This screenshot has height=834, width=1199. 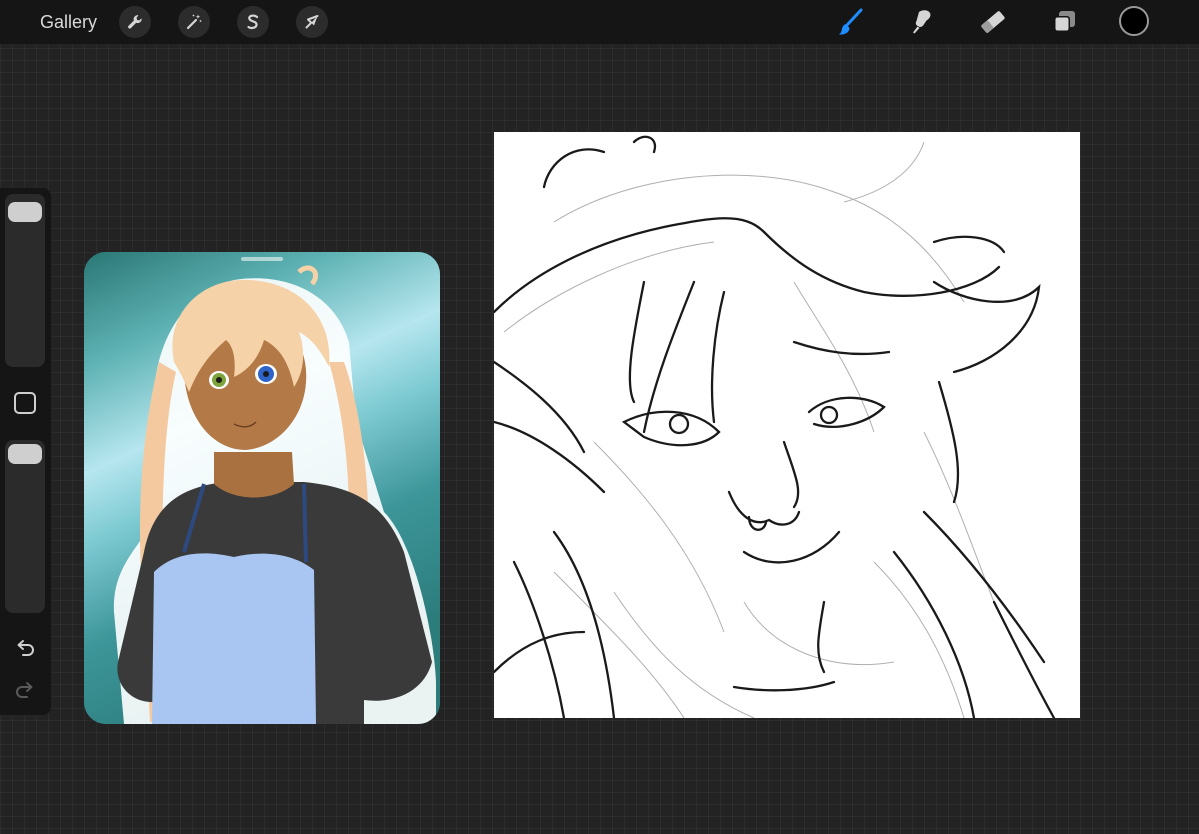 I want to click on top-toolbar: Gallery, so click(x=599, y=22).